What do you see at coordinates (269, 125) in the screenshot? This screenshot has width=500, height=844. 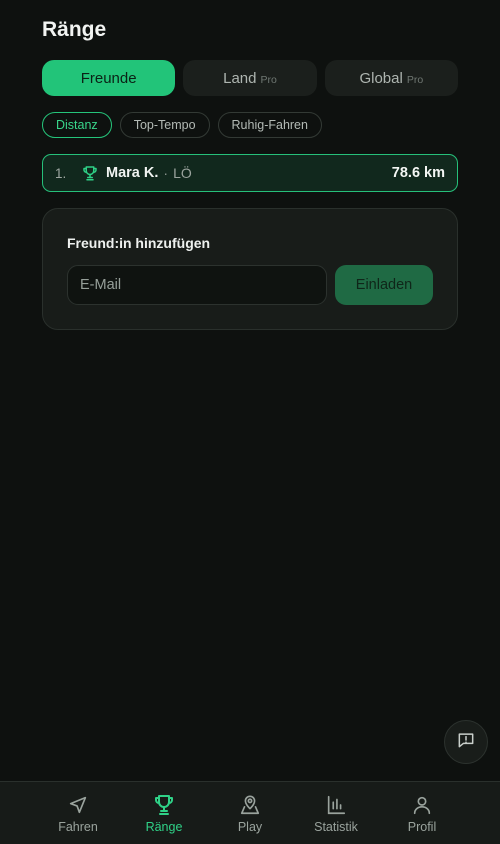 I see `chip-ruhig-fahren: Ruhig-Fahren` at bounding box center [269, 125].